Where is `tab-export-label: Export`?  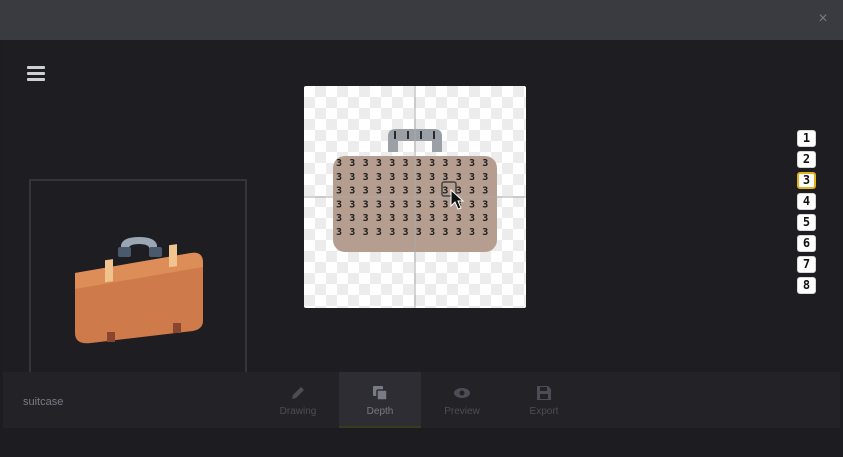
tab-export-label: Export is located at coordinates (544, 411).